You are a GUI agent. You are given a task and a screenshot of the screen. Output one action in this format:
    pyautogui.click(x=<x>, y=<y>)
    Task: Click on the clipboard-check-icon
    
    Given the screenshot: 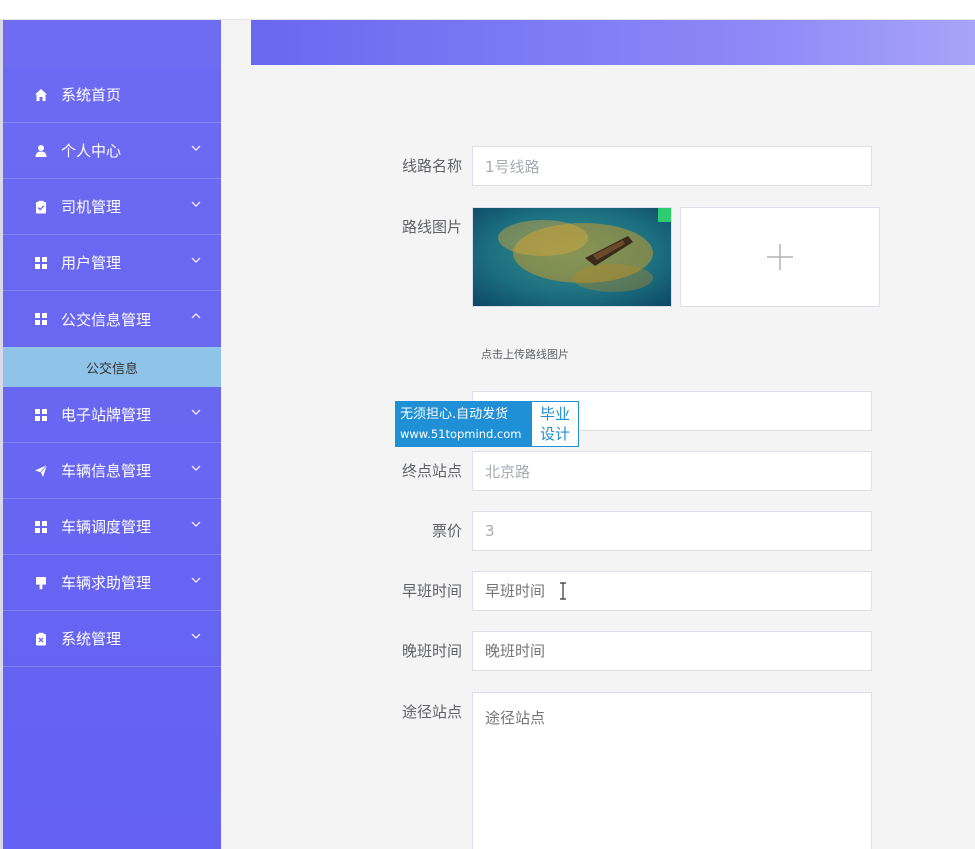 What is the action you would take?
    pyautogui.click(x=41, y=207)
    